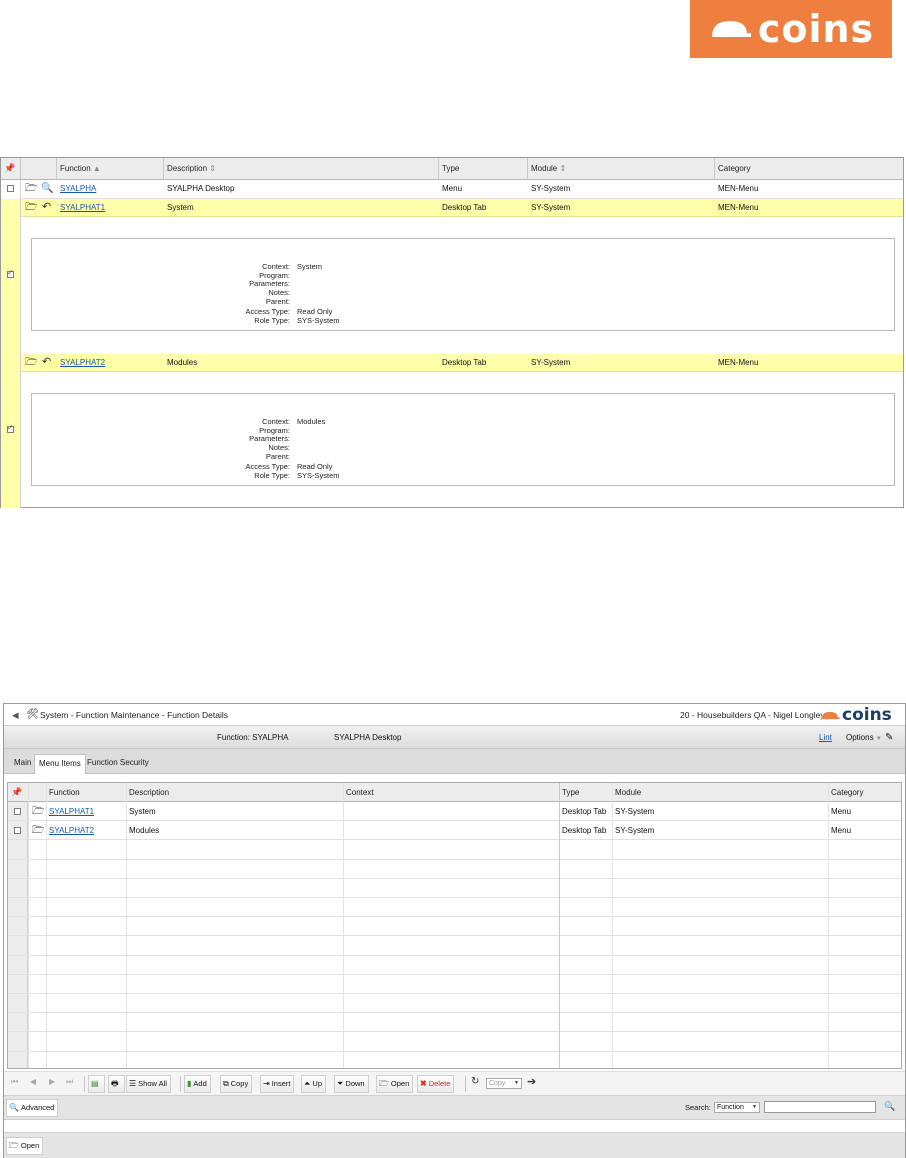 This screenshot has height=1158, width=906. Describe the element at coordinates (269, 283) in the screenshot. I see `parameters-label: Parameters:` at that location.